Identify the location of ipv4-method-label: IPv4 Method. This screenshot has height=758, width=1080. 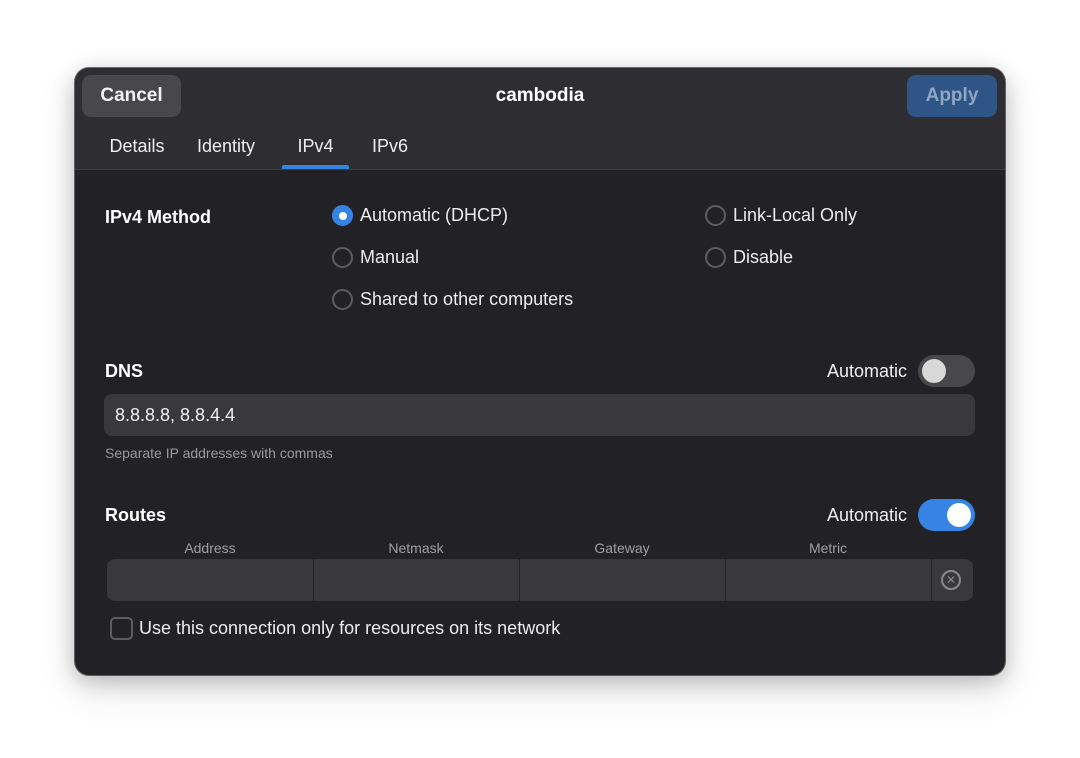
(158, 217).